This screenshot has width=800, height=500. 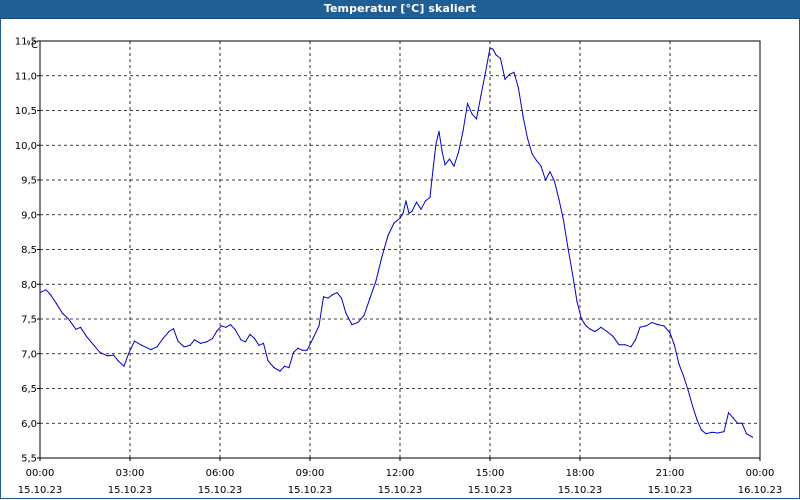 What do you see at coordinates (490, 473) in the screenshot?
I see `x-tick-time-label: 15:00` at bounding box center [490, 473].